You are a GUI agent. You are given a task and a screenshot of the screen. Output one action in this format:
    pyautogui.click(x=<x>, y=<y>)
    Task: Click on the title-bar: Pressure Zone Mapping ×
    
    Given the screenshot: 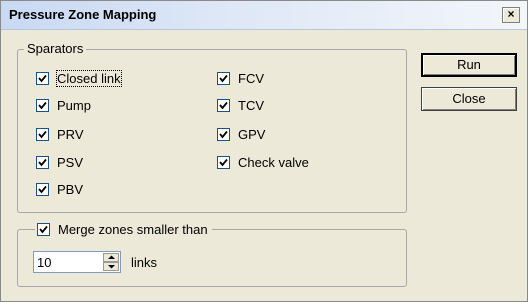 What is the action you would take?
    pyautogui.click(x=264, y=15)
    